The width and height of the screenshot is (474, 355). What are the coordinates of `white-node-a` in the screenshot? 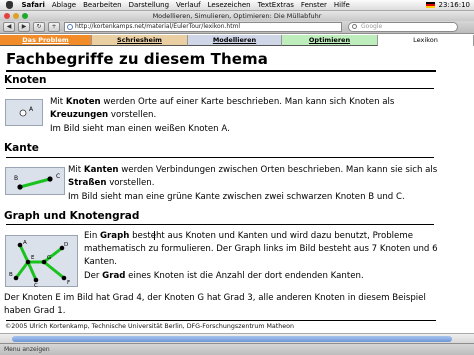 It's located at (23, 113).